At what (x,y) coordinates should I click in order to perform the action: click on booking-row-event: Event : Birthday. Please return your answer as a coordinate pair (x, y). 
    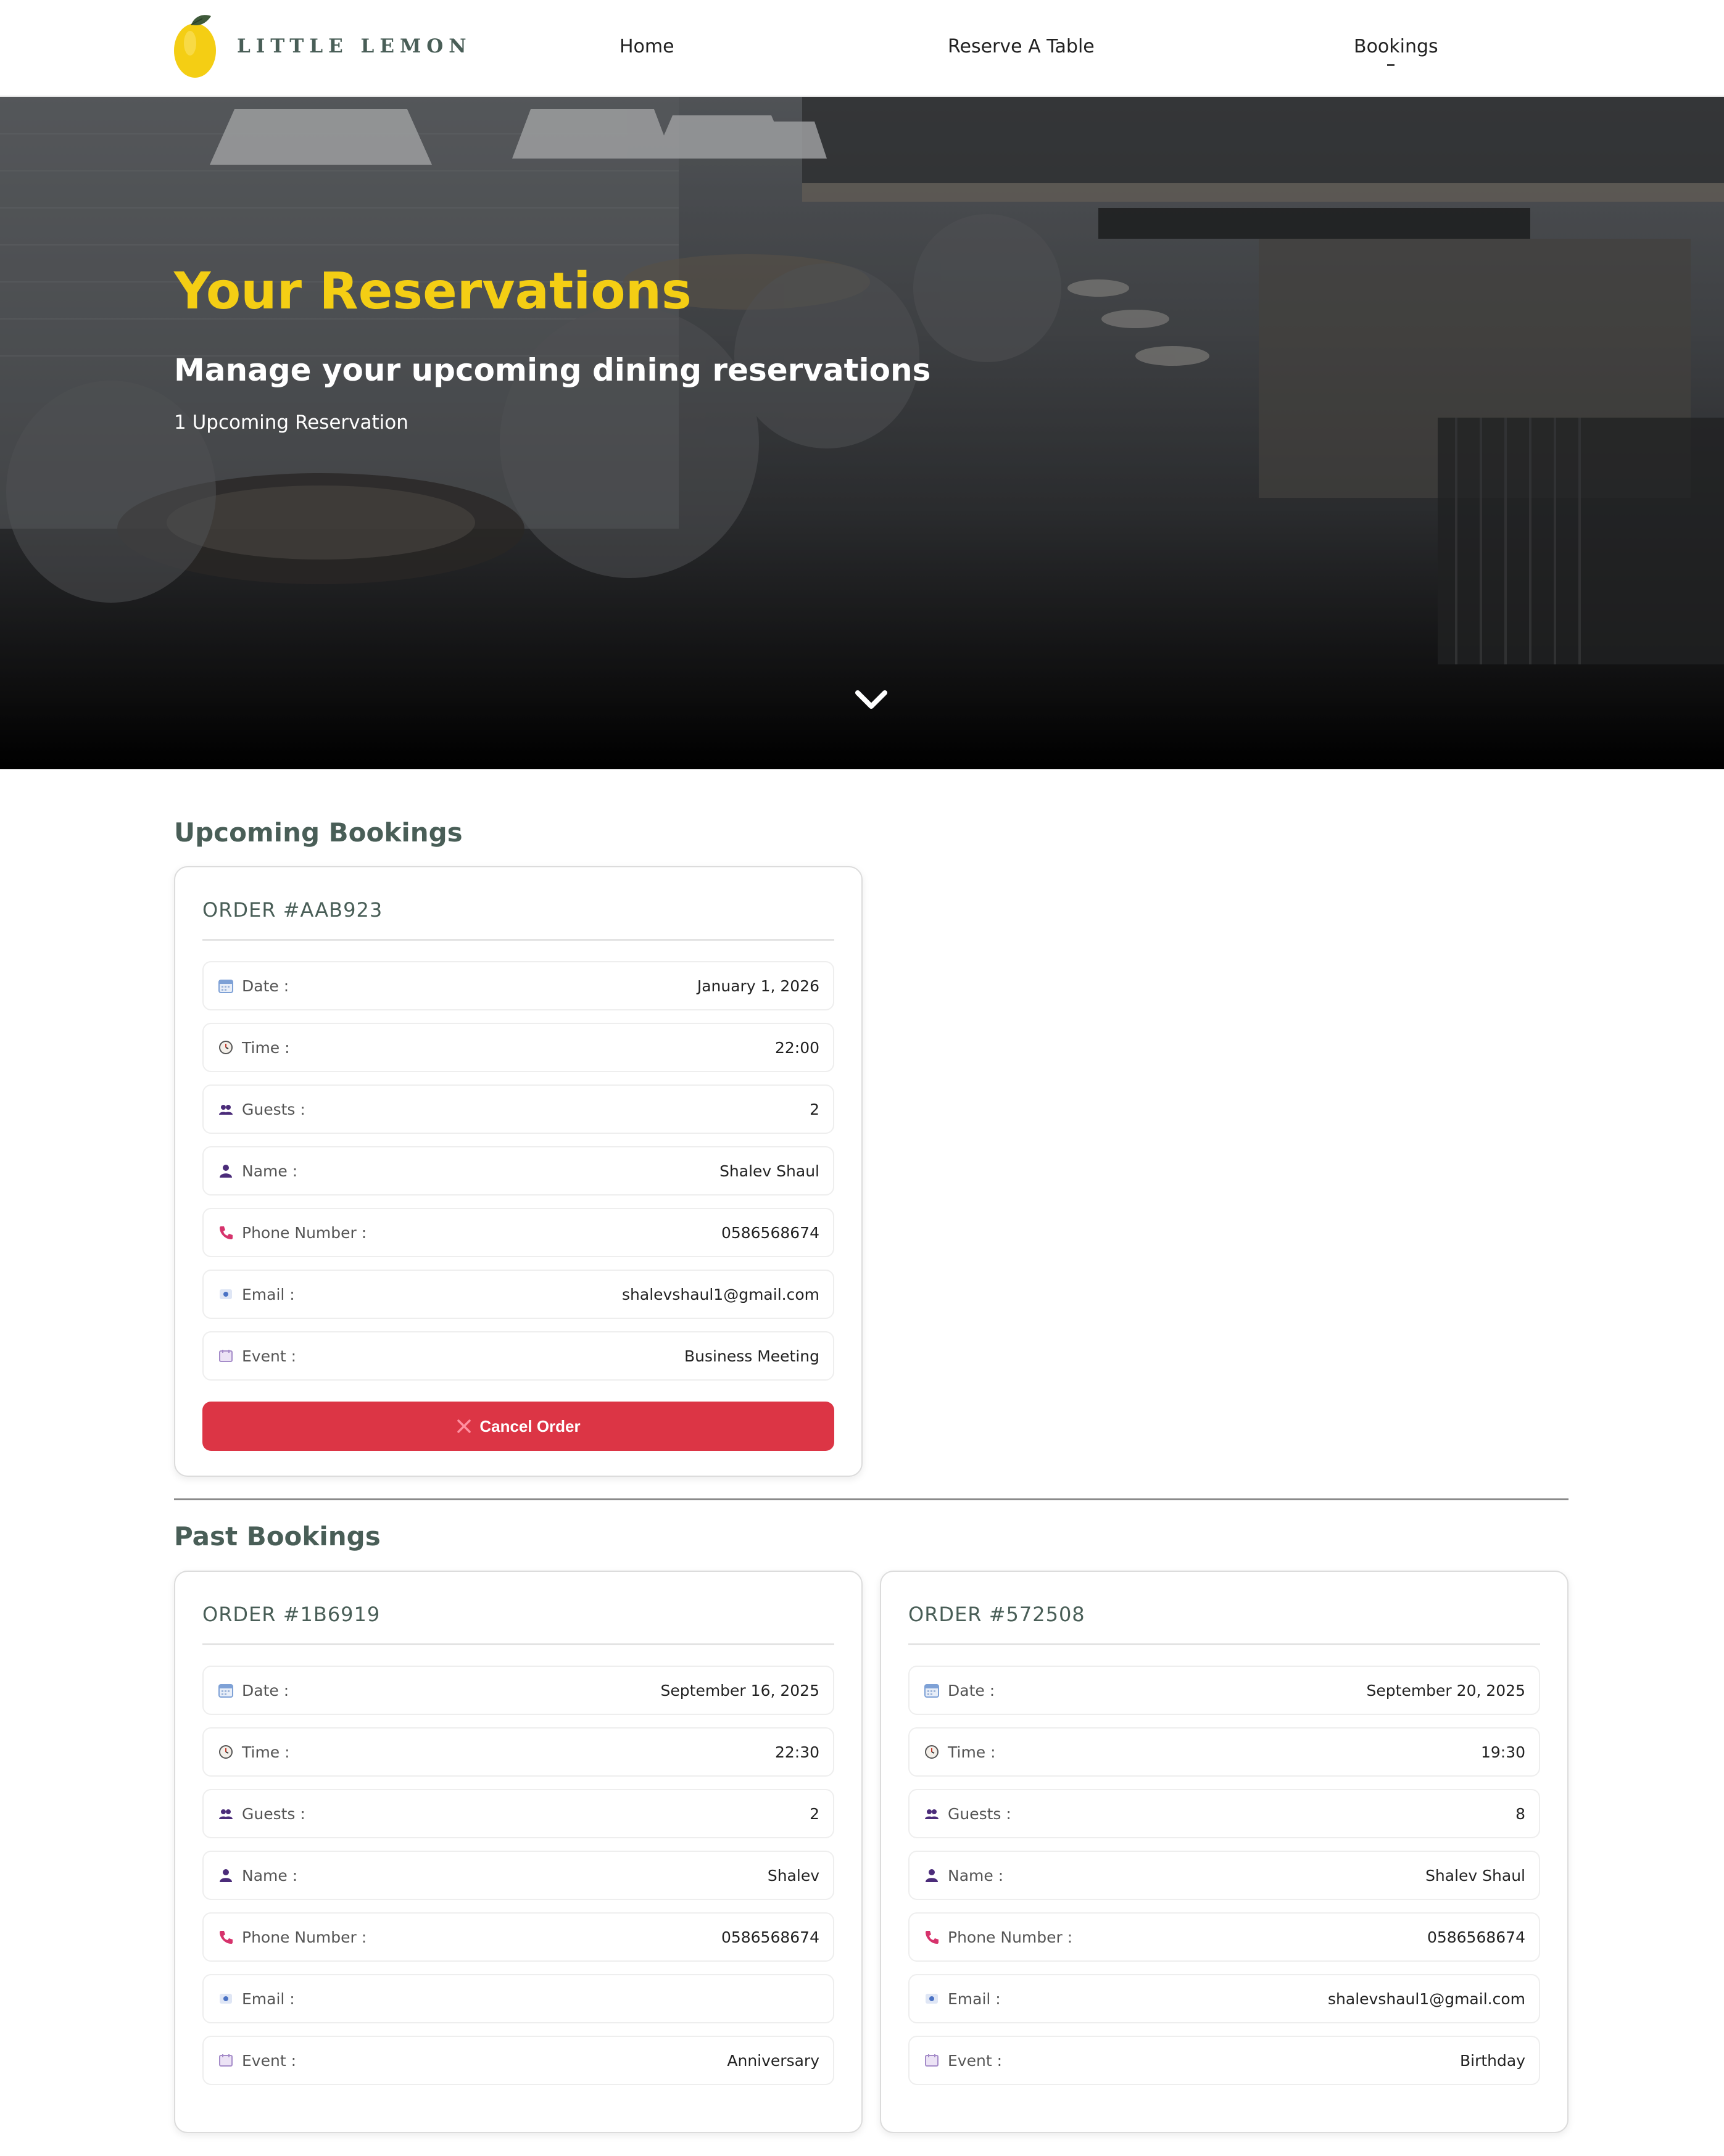
    Looking at the image, I should click on (1224, 2061).